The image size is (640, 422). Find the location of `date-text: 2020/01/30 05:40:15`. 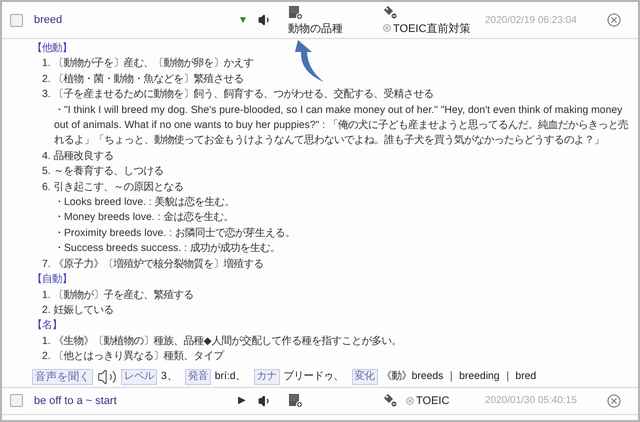

date-text: 2020/01/30 05:40:15 is located at coordinates (531, 400).